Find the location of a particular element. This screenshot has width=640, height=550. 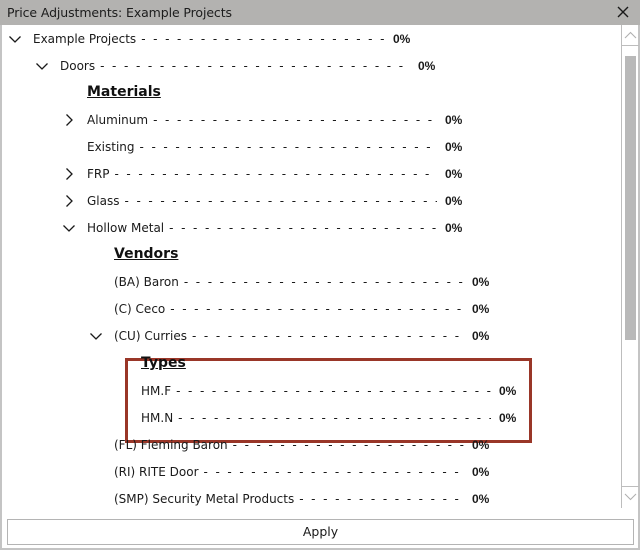

section-header-row: Types is located at coordinates (311, 365).